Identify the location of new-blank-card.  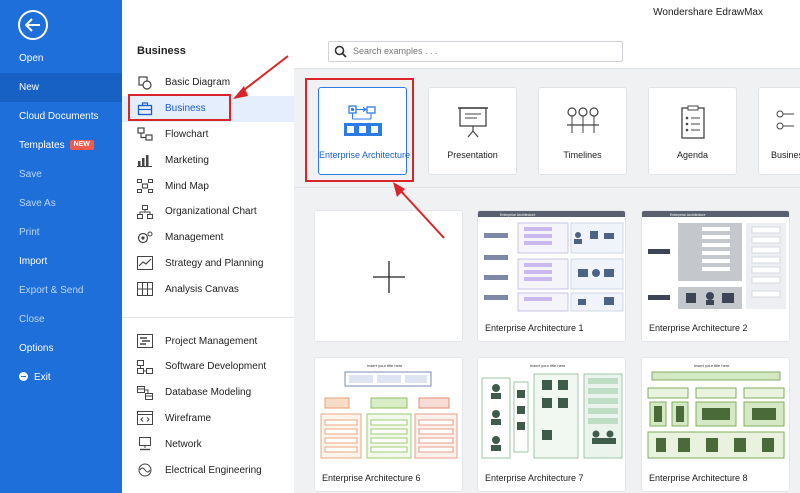
(388, 276).